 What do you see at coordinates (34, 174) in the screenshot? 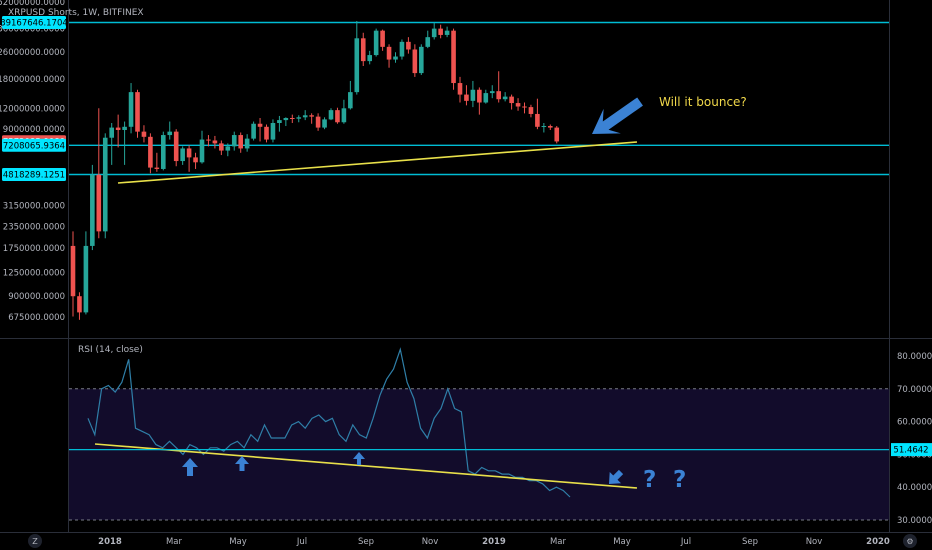
I see `price-badge: 4818289.1251` at bounding box center [34, 174].